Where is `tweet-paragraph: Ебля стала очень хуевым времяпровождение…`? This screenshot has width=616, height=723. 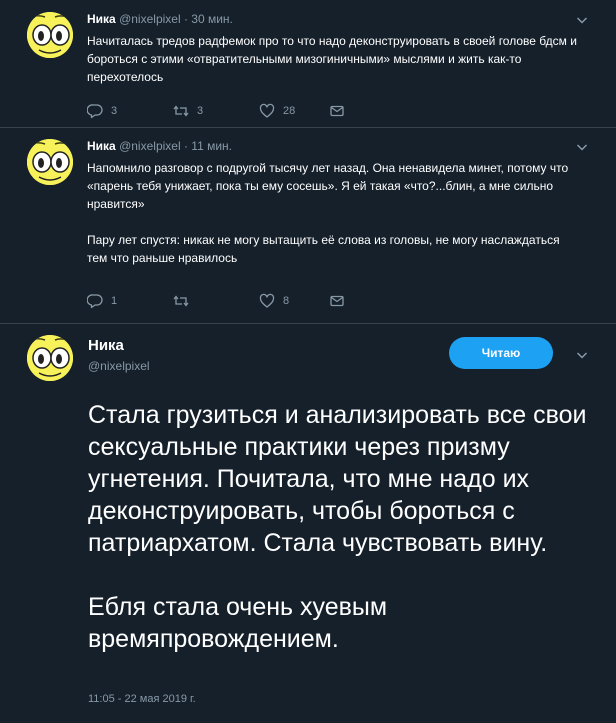 tweet-paragraph: Ебля стала очень хуевым времяпровождение… is located at coordinates (238, 623).